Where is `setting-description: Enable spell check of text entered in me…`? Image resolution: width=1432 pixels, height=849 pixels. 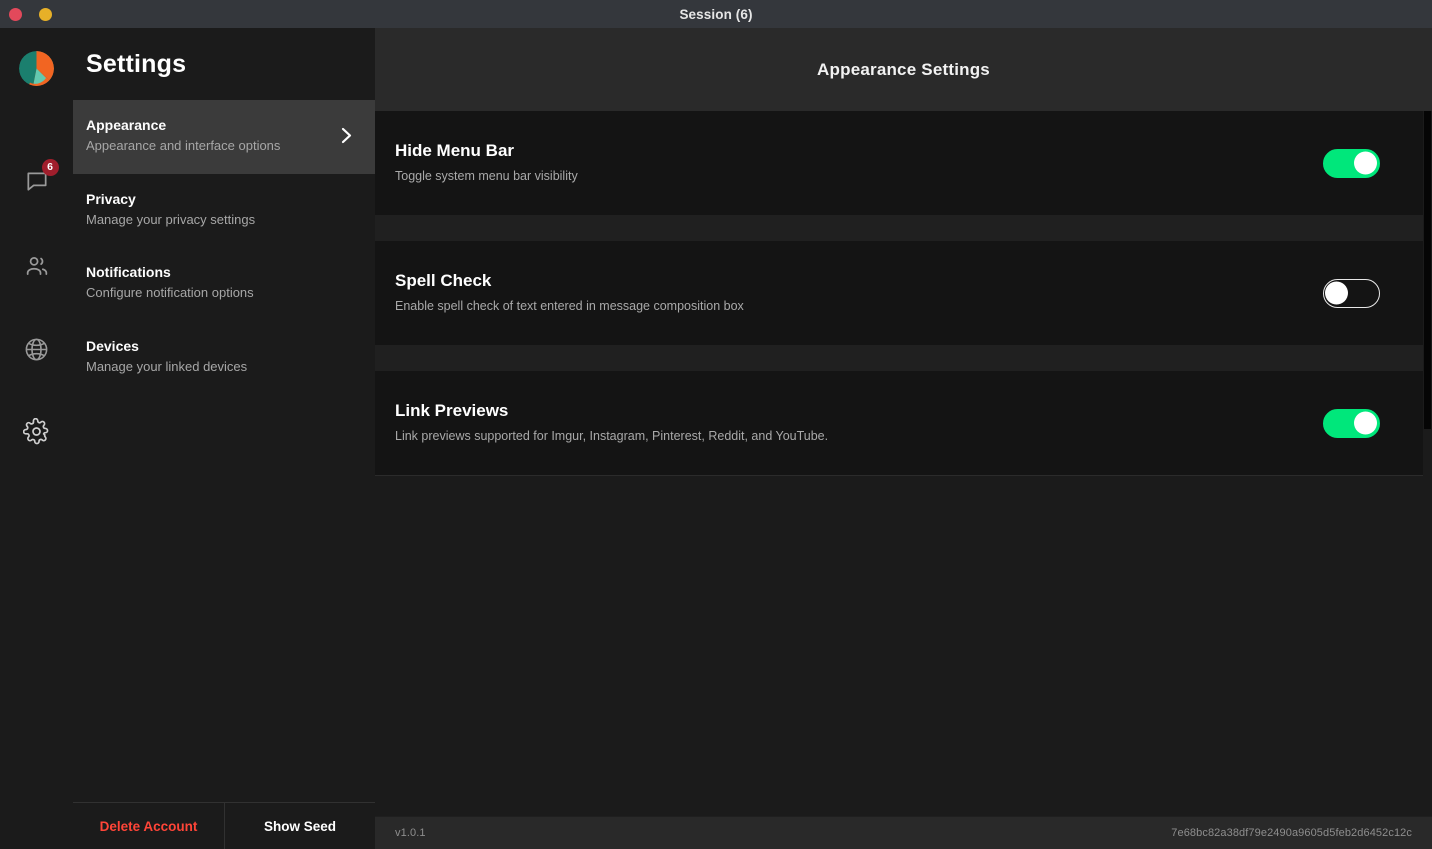
setting-description: Enable spell check of text entered in me… is located at coordinates (569, 306).